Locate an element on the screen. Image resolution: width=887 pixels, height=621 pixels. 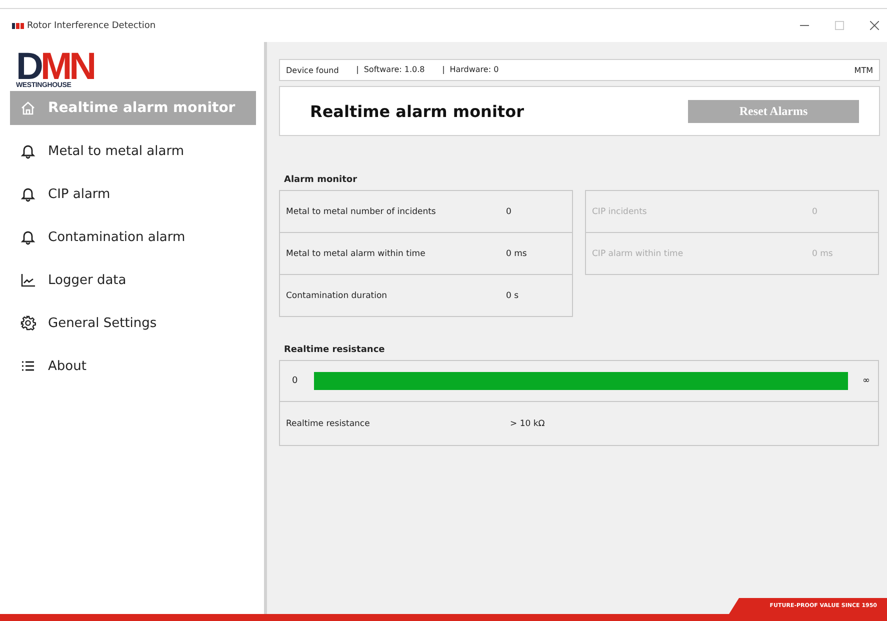
scale-min-label: 0 is located at coordinates (295, 381).